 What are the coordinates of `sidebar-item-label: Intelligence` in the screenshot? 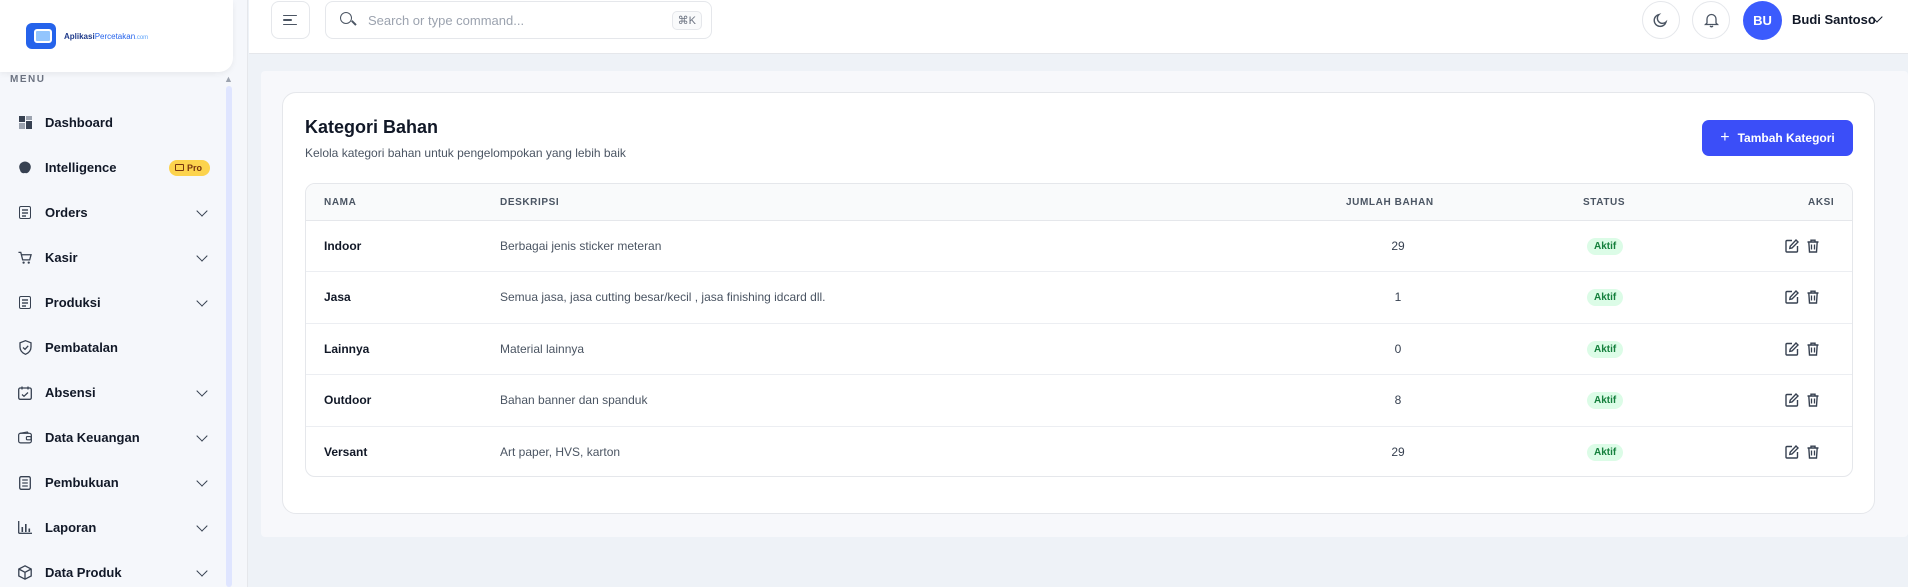 It's located at (81, 167).